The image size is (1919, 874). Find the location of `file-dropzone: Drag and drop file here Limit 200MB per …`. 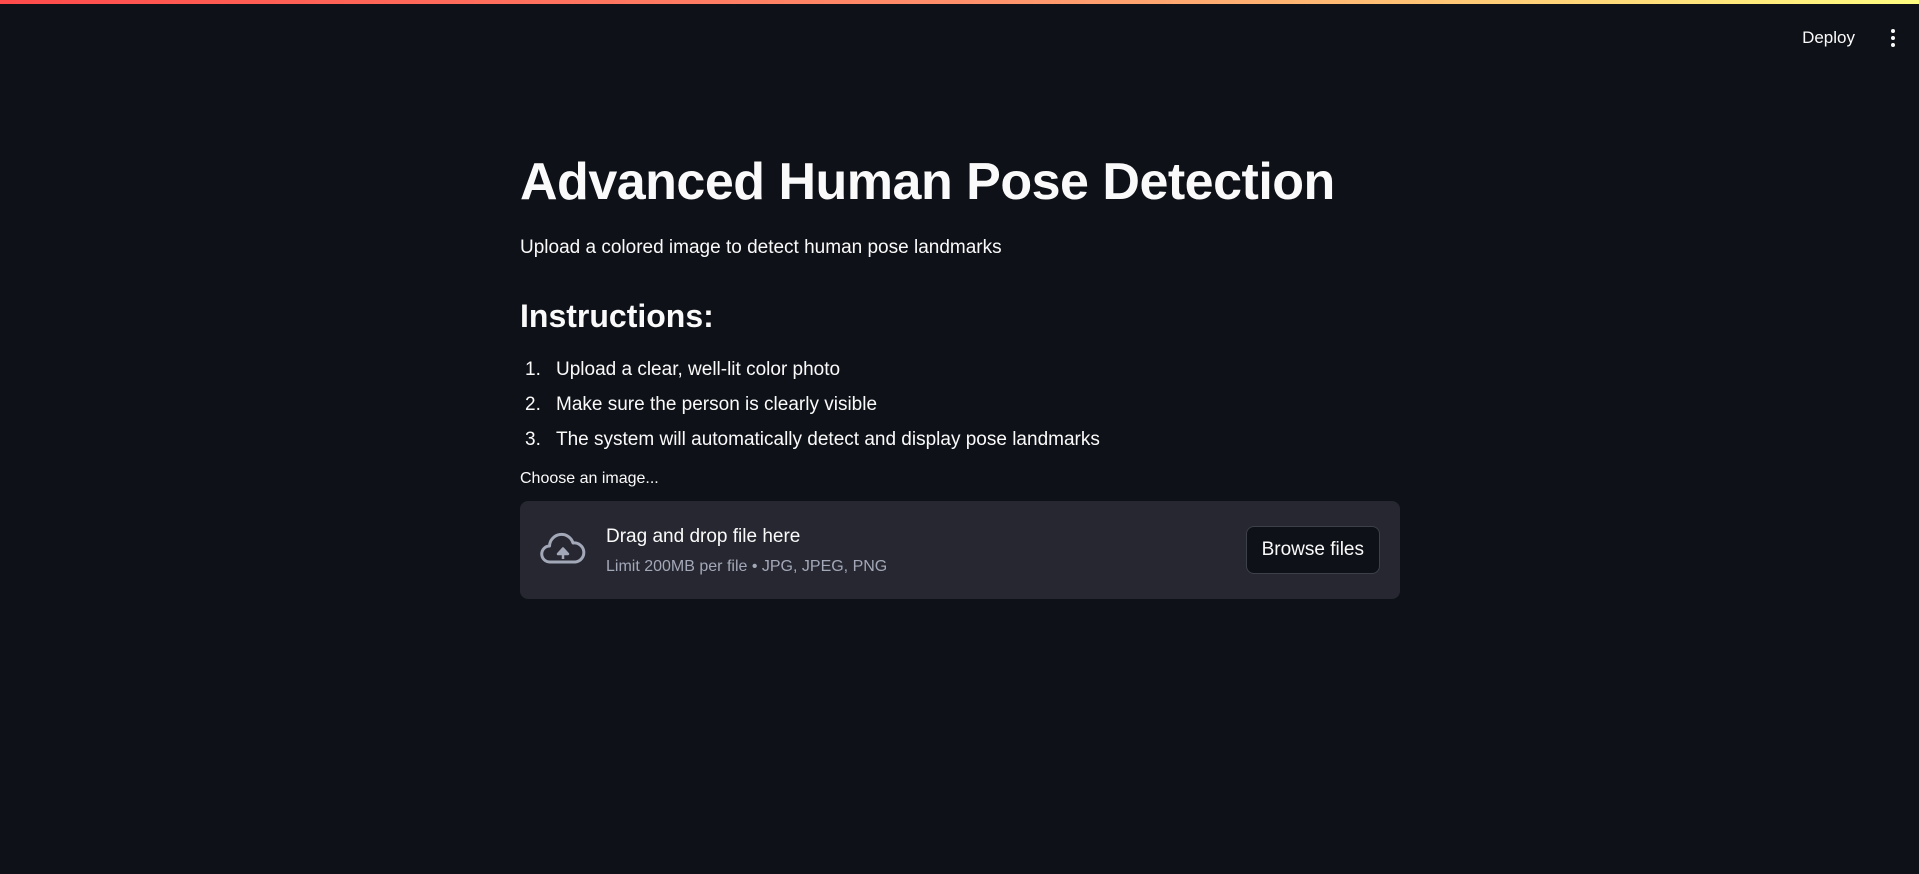

file-dropzone: Drag and drop file here Limit 200MB per … is located at coordinates (960, 550).